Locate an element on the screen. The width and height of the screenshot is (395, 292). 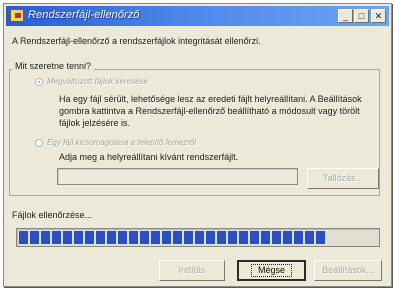
progress-bar is located at coordinates (198, 237).